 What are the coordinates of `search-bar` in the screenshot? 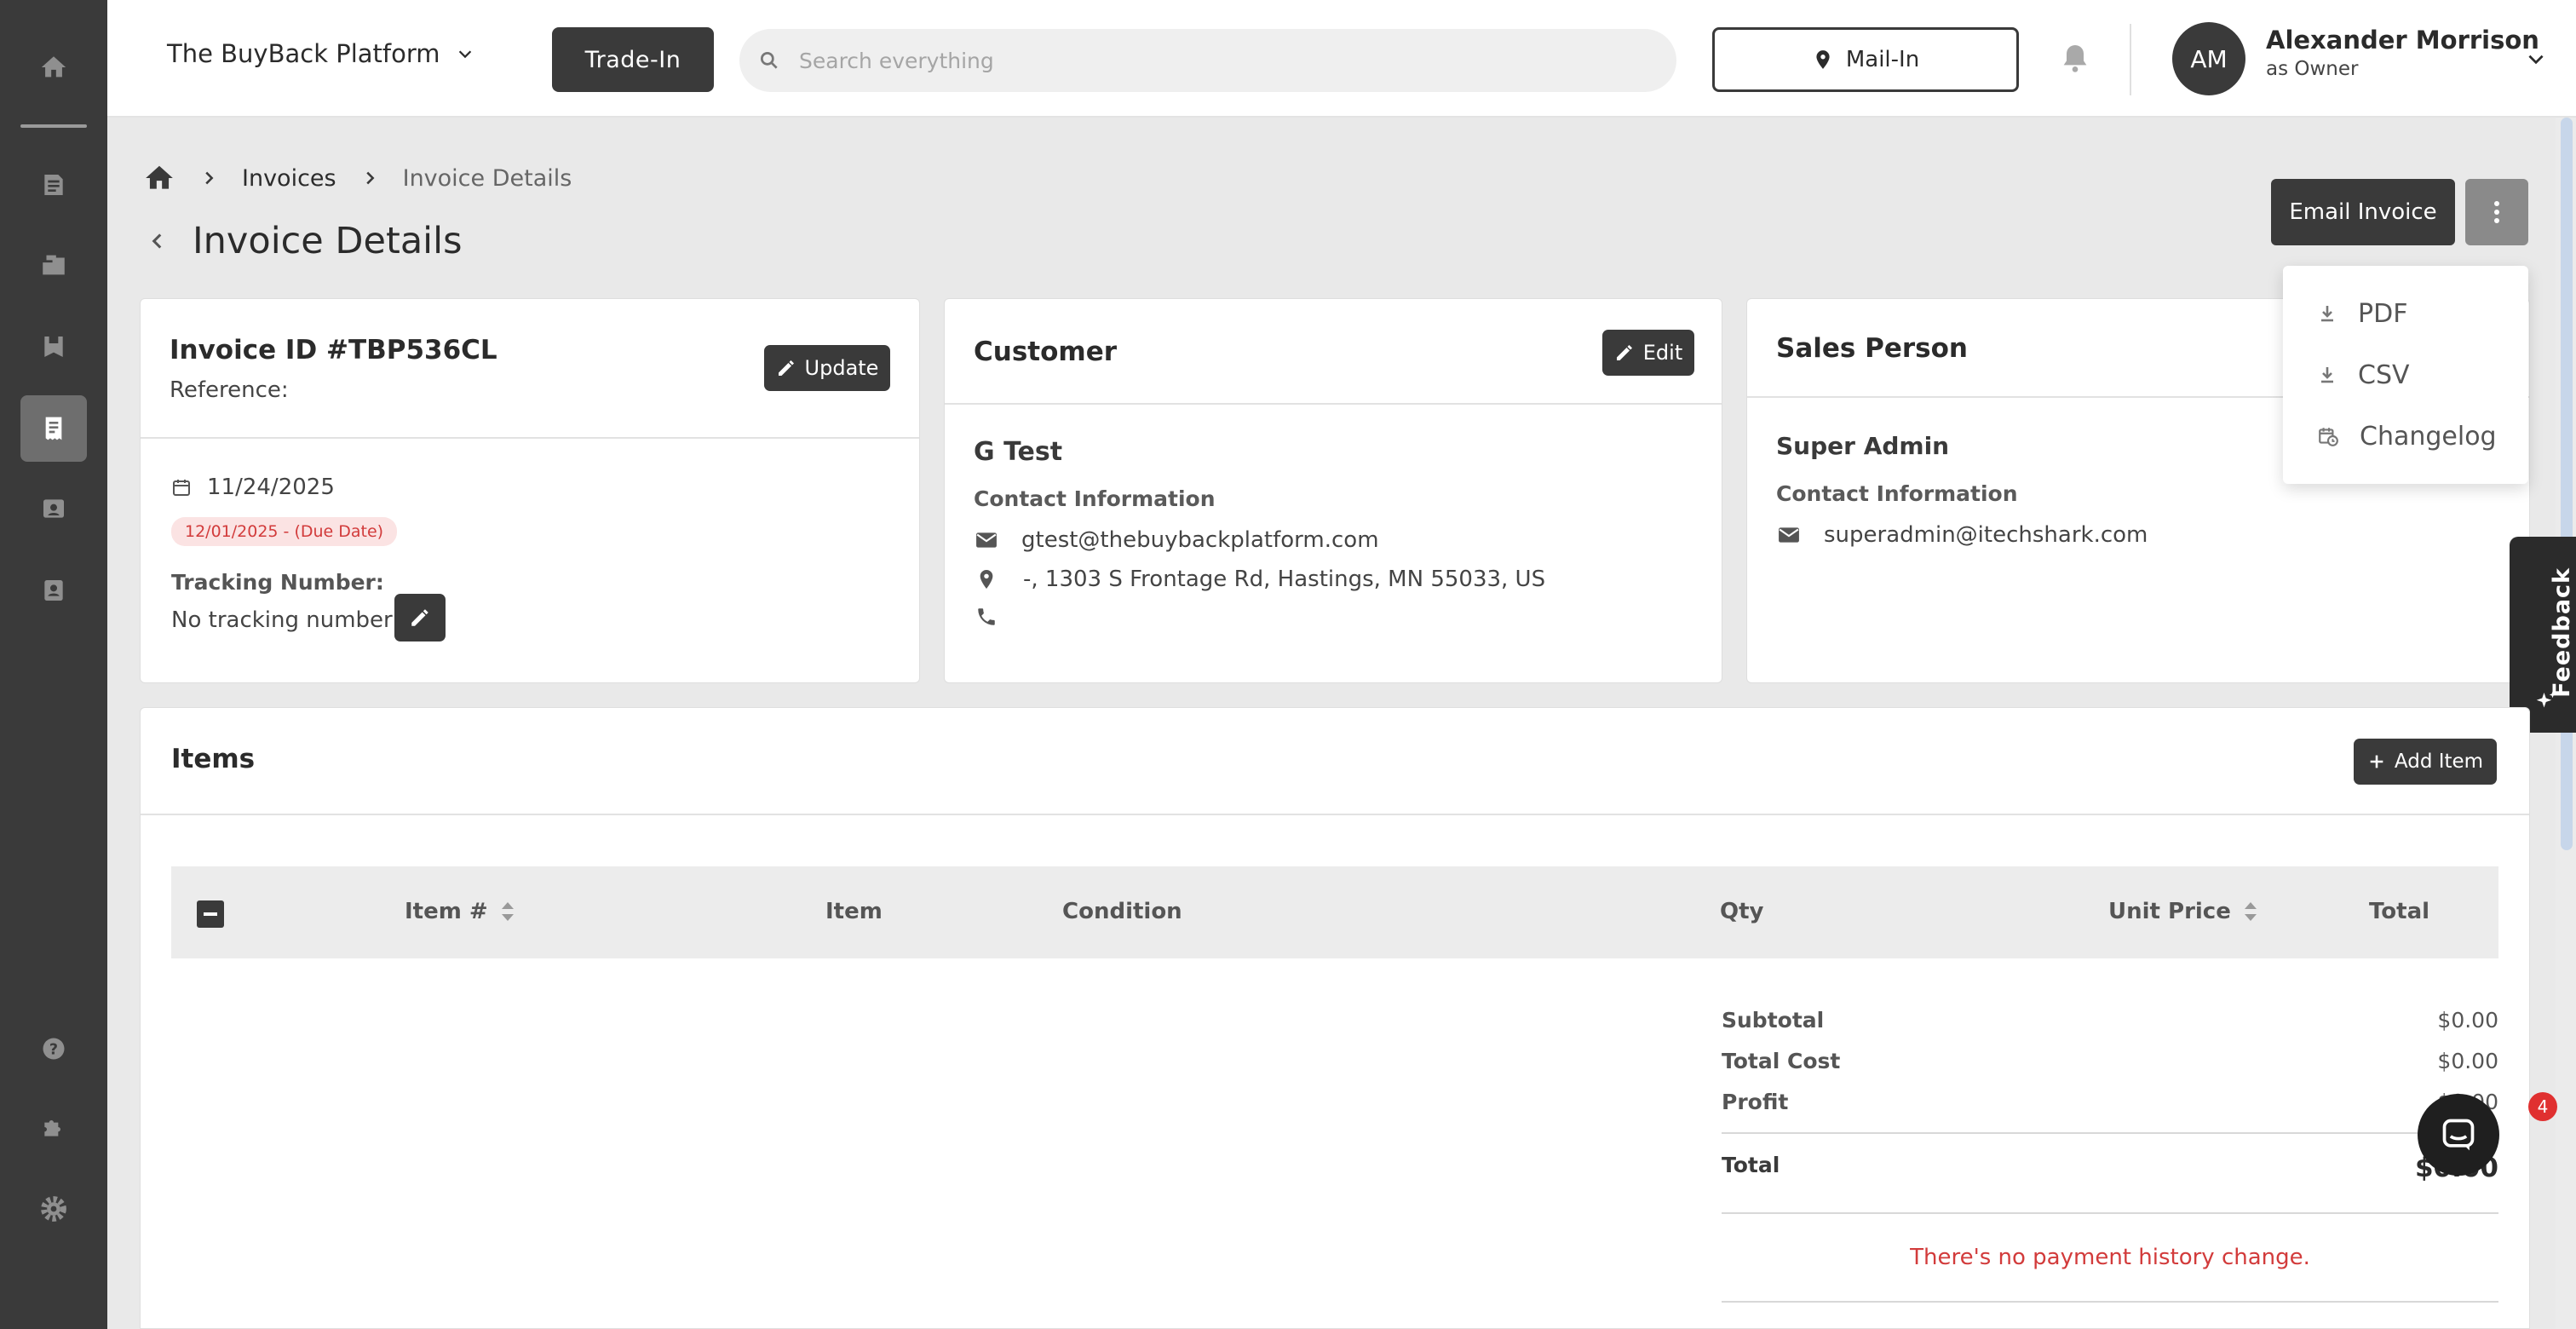 It's located at (1208, 61).